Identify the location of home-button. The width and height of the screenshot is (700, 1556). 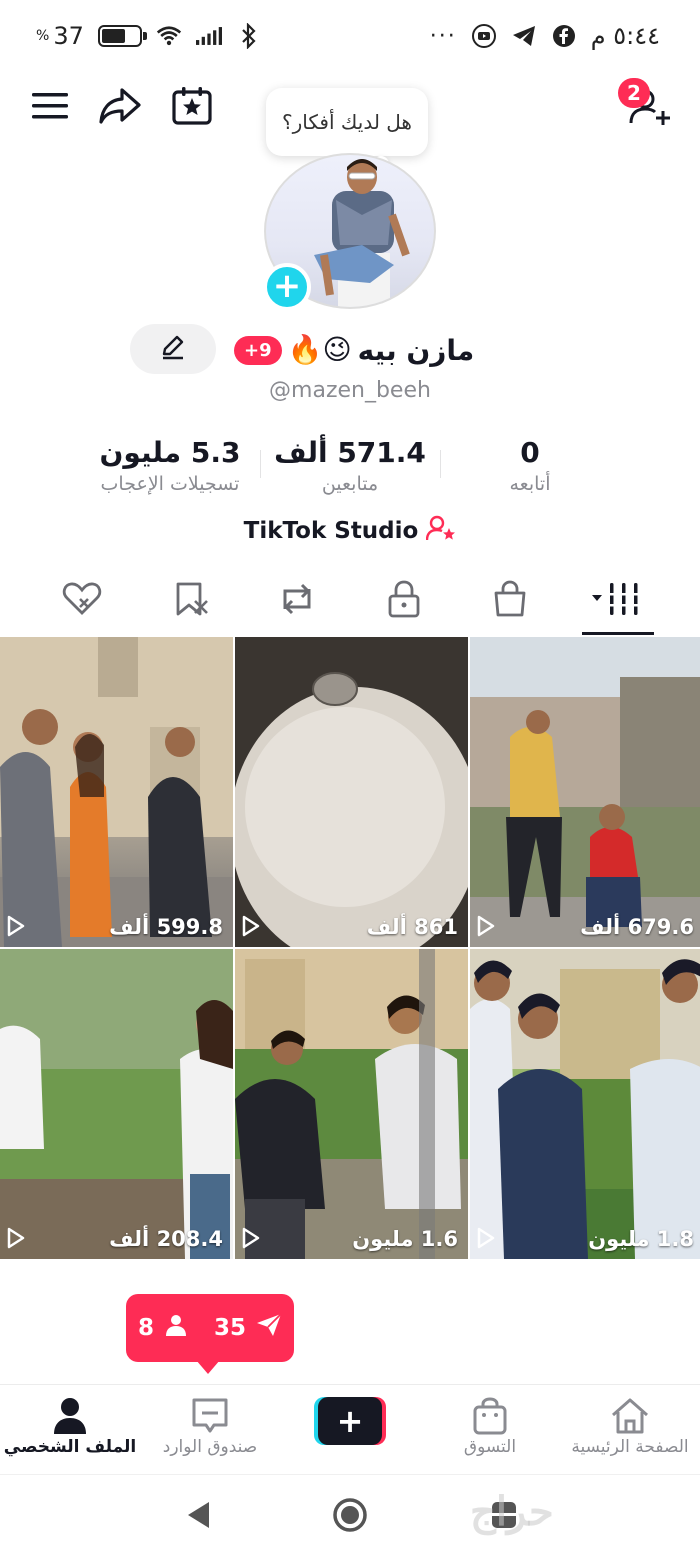
(350, 1517).